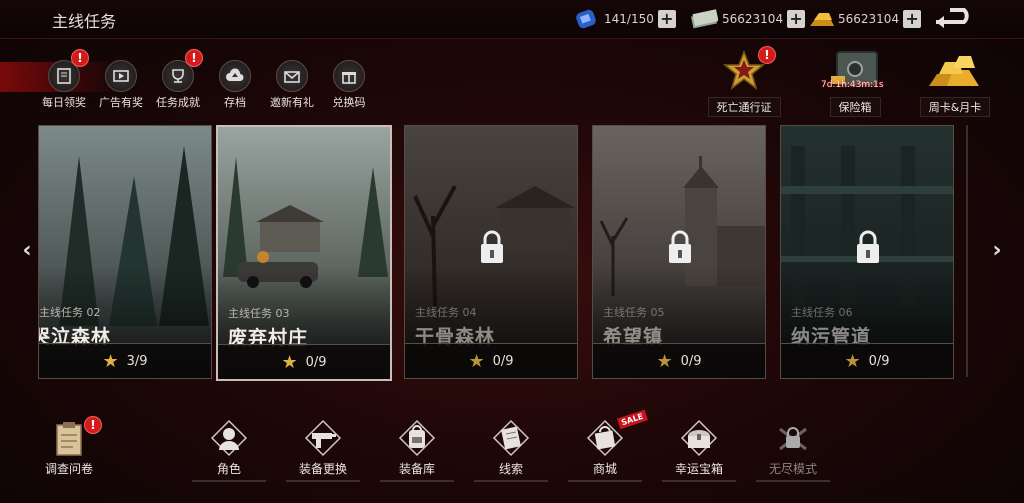 The image size is (1024, 503). What do you see at coordinates (84, 21) in the screenshot?
I see `page-title: 主线任务` at bounding box center [84, 21].